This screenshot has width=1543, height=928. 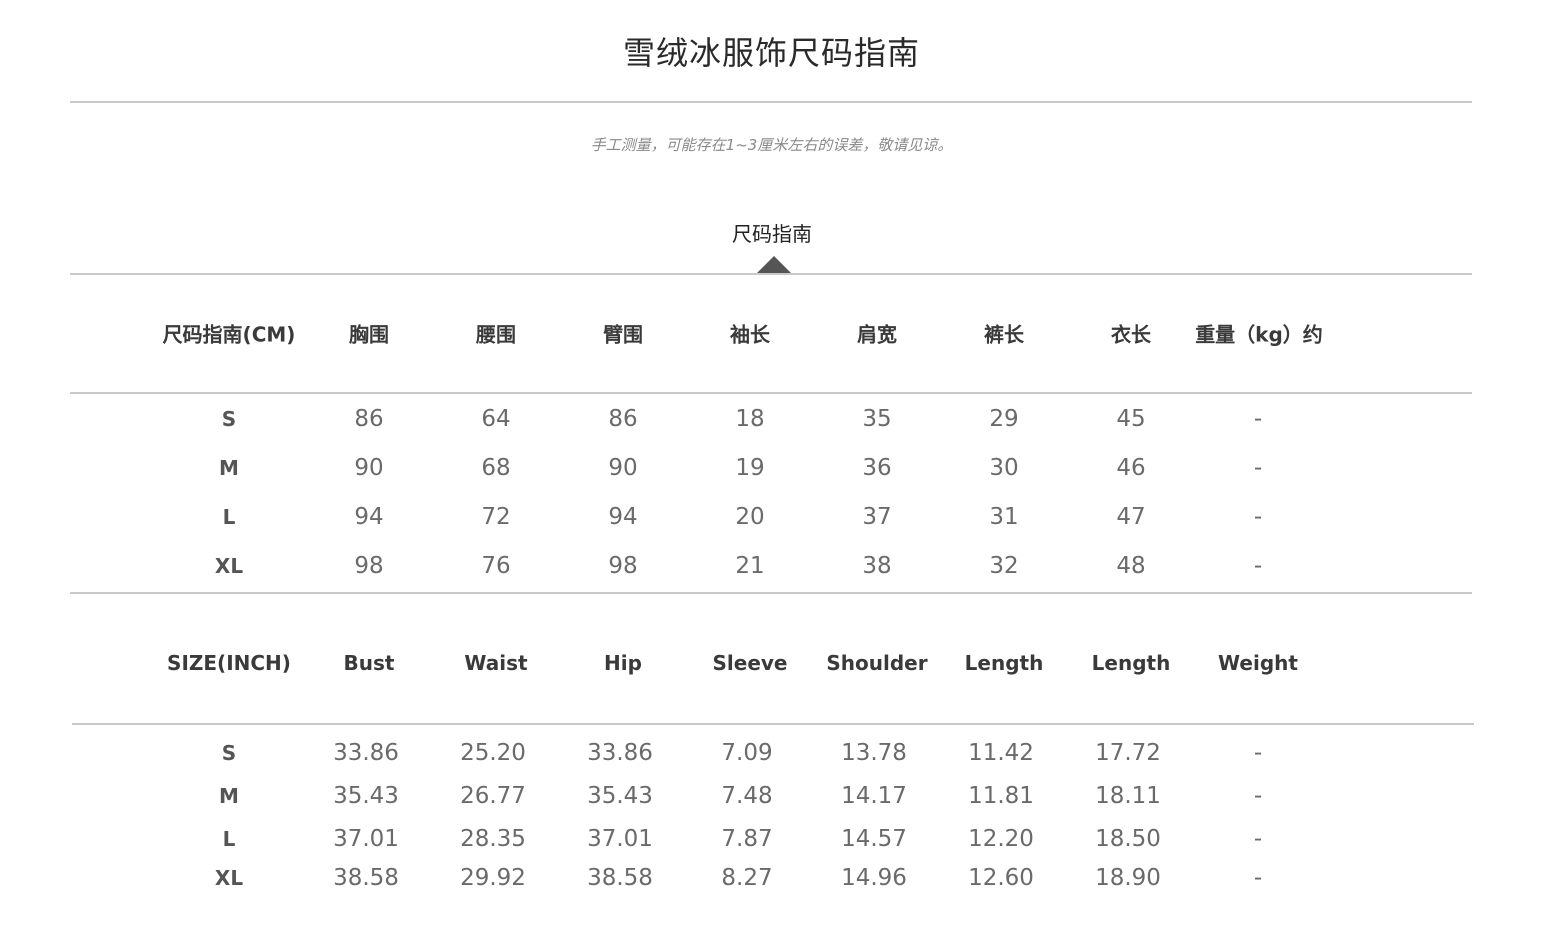 I want to click on table-cell: 18.11, so click(x=1128, y=796).